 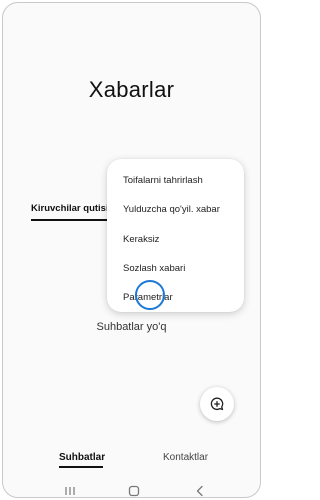 What do you see at coordinates (81, 467) in the screenshot?
I see `bottom-tab-active-indicator` at bounding box center [81, 467].